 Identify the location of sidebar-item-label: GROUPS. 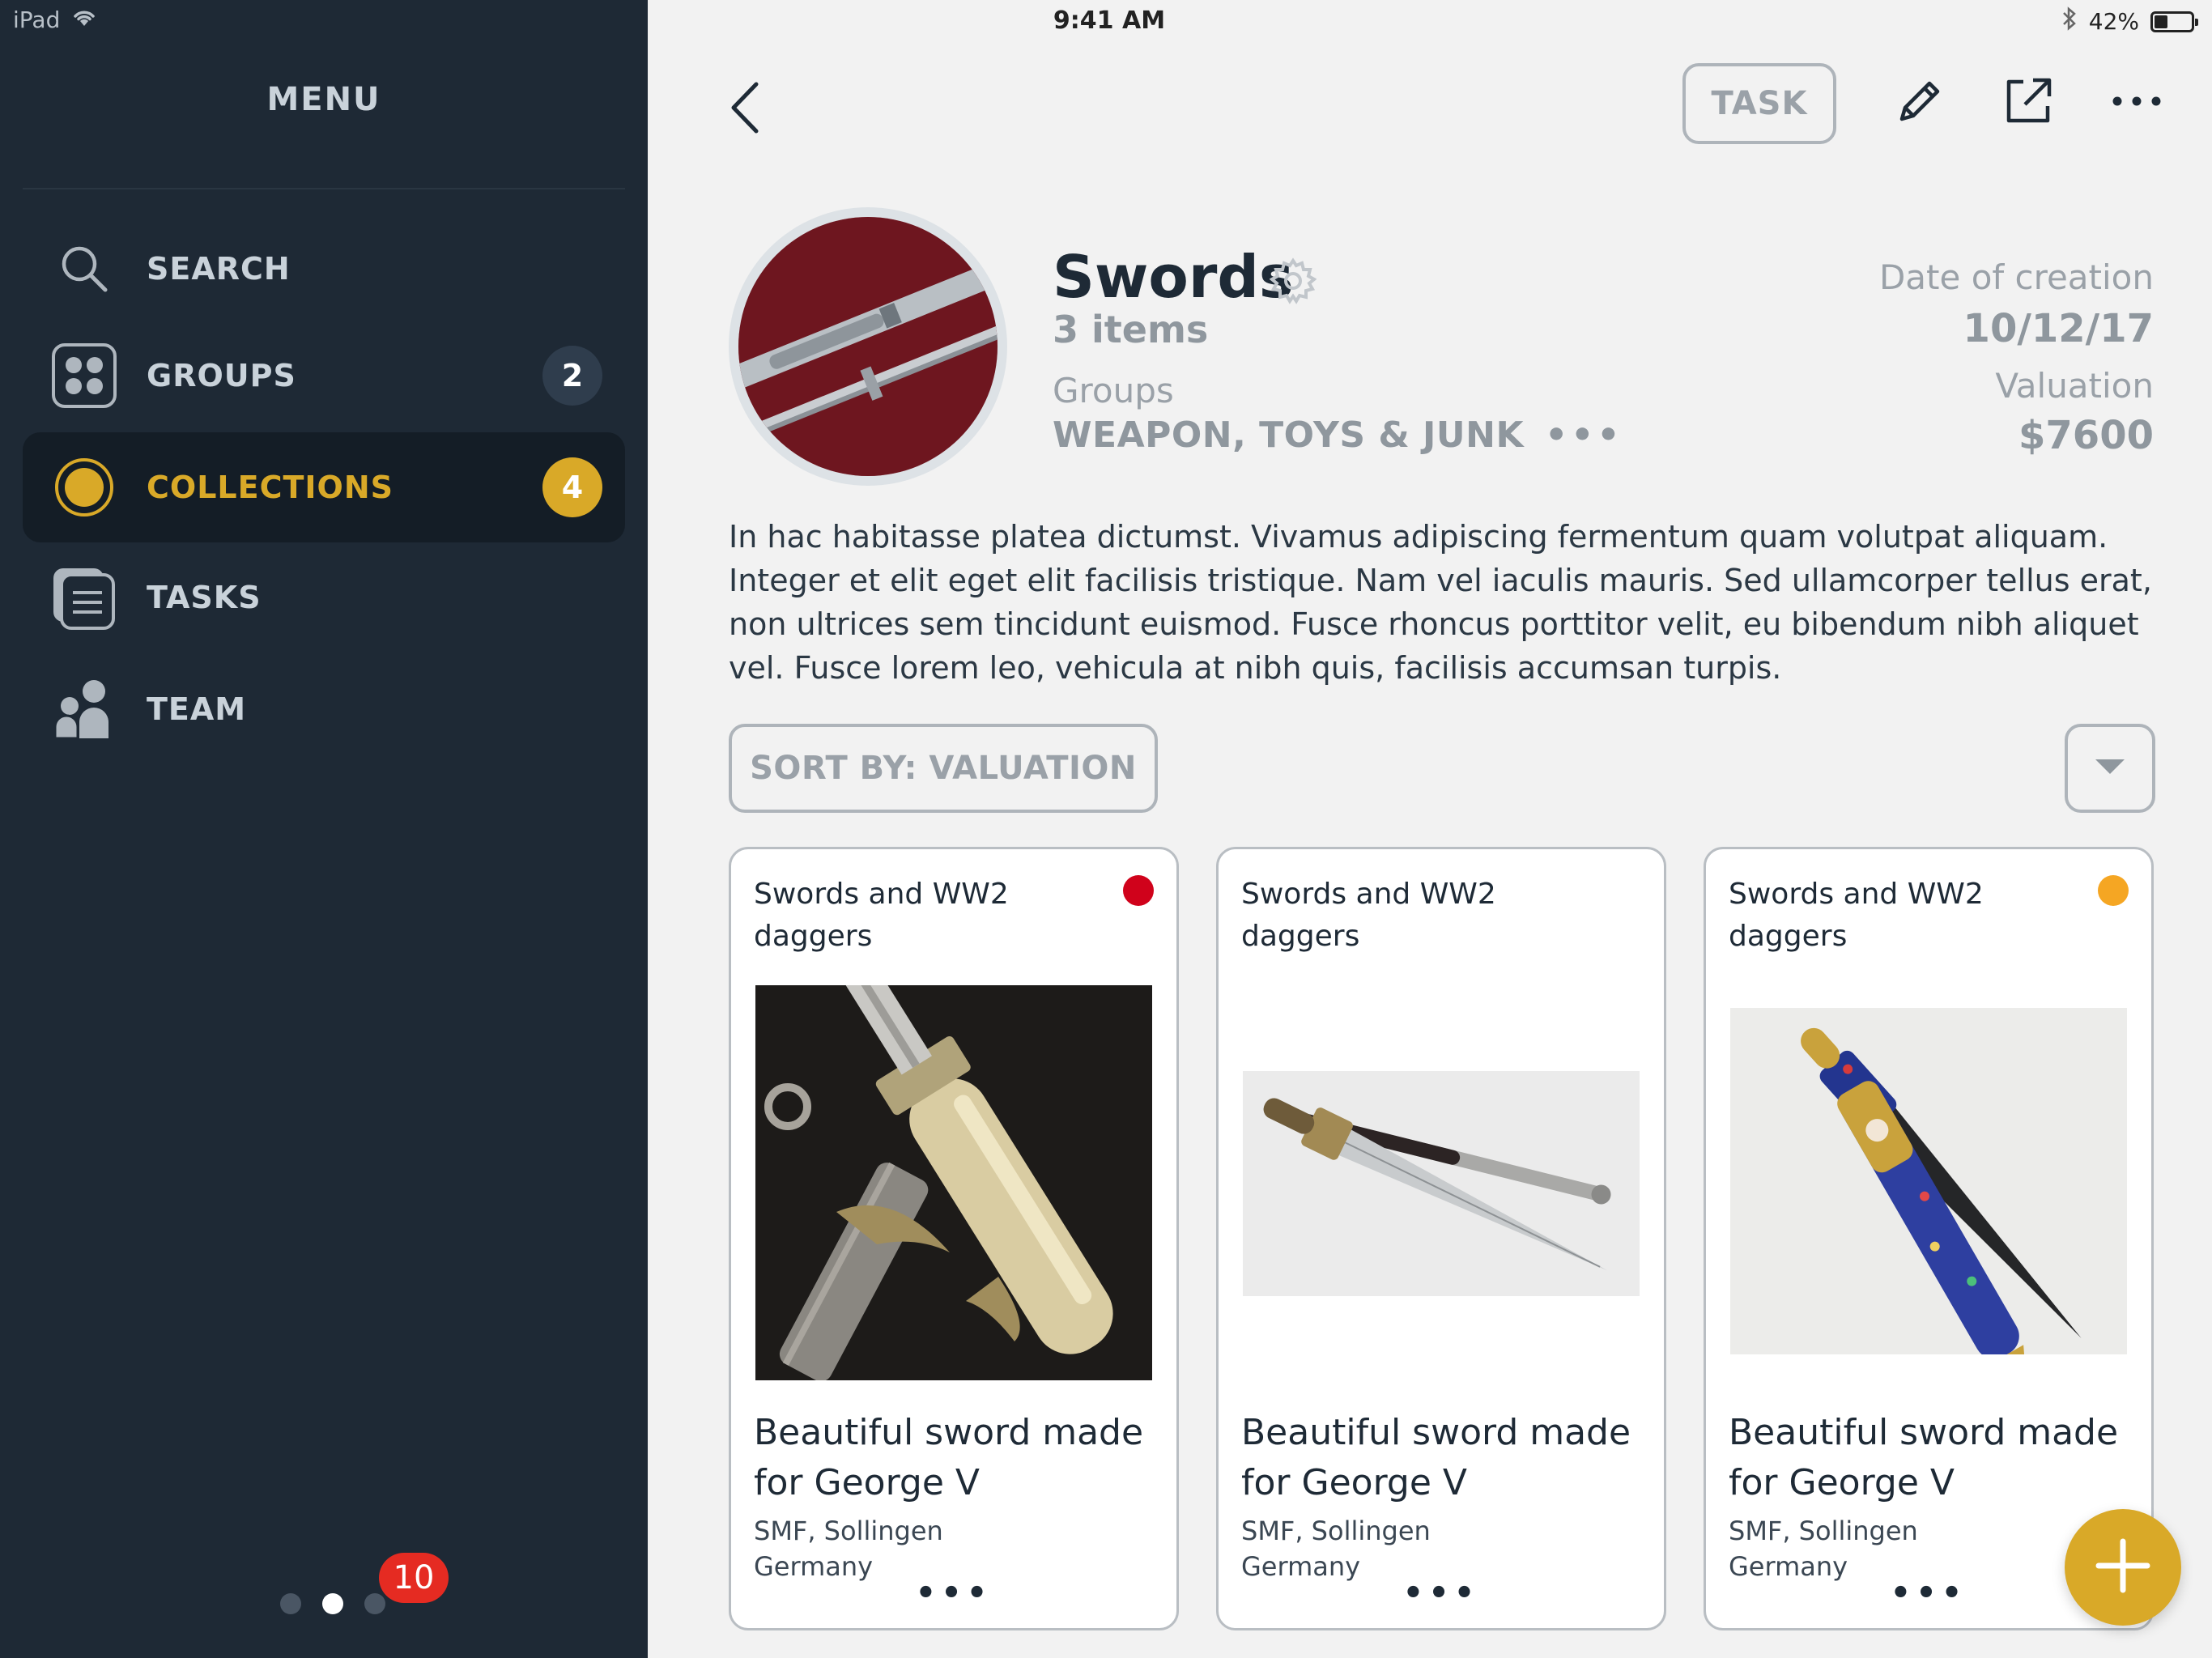
(221, 375).